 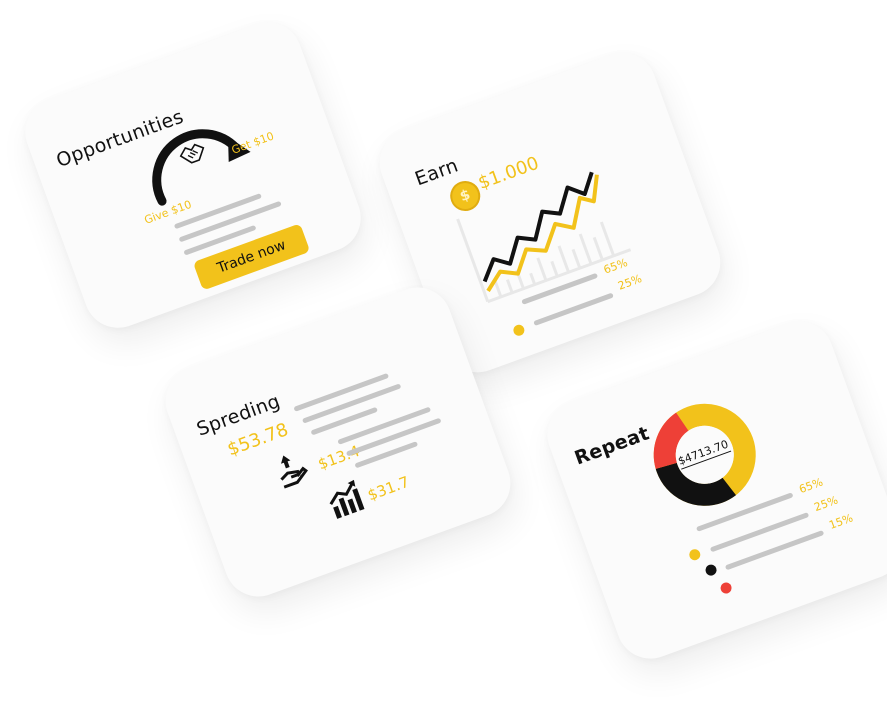 I want to click on growth-chart-icon, so click(x=347, y=499).